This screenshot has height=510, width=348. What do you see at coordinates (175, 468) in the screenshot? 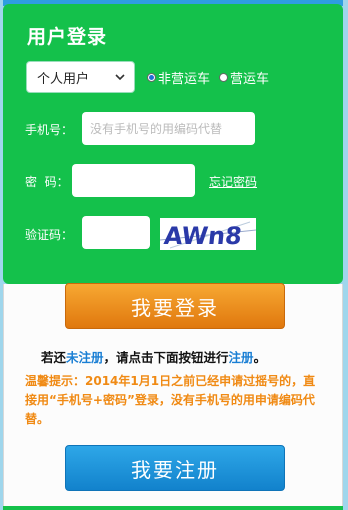
I see `register-button: 我要注册` at bounding box center [175, 468].